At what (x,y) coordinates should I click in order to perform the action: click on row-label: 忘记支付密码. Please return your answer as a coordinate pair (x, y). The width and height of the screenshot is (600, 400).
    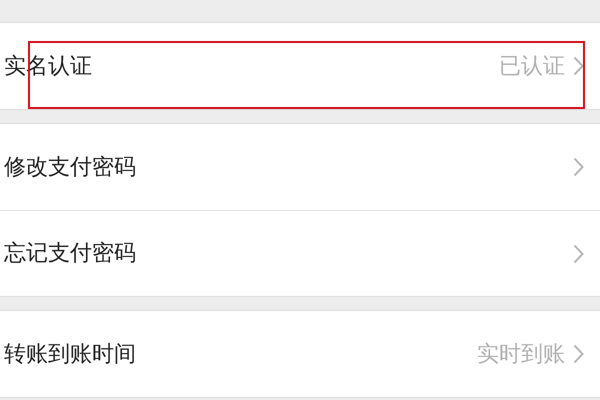
    Looking at the image, I should click on (70, 254).